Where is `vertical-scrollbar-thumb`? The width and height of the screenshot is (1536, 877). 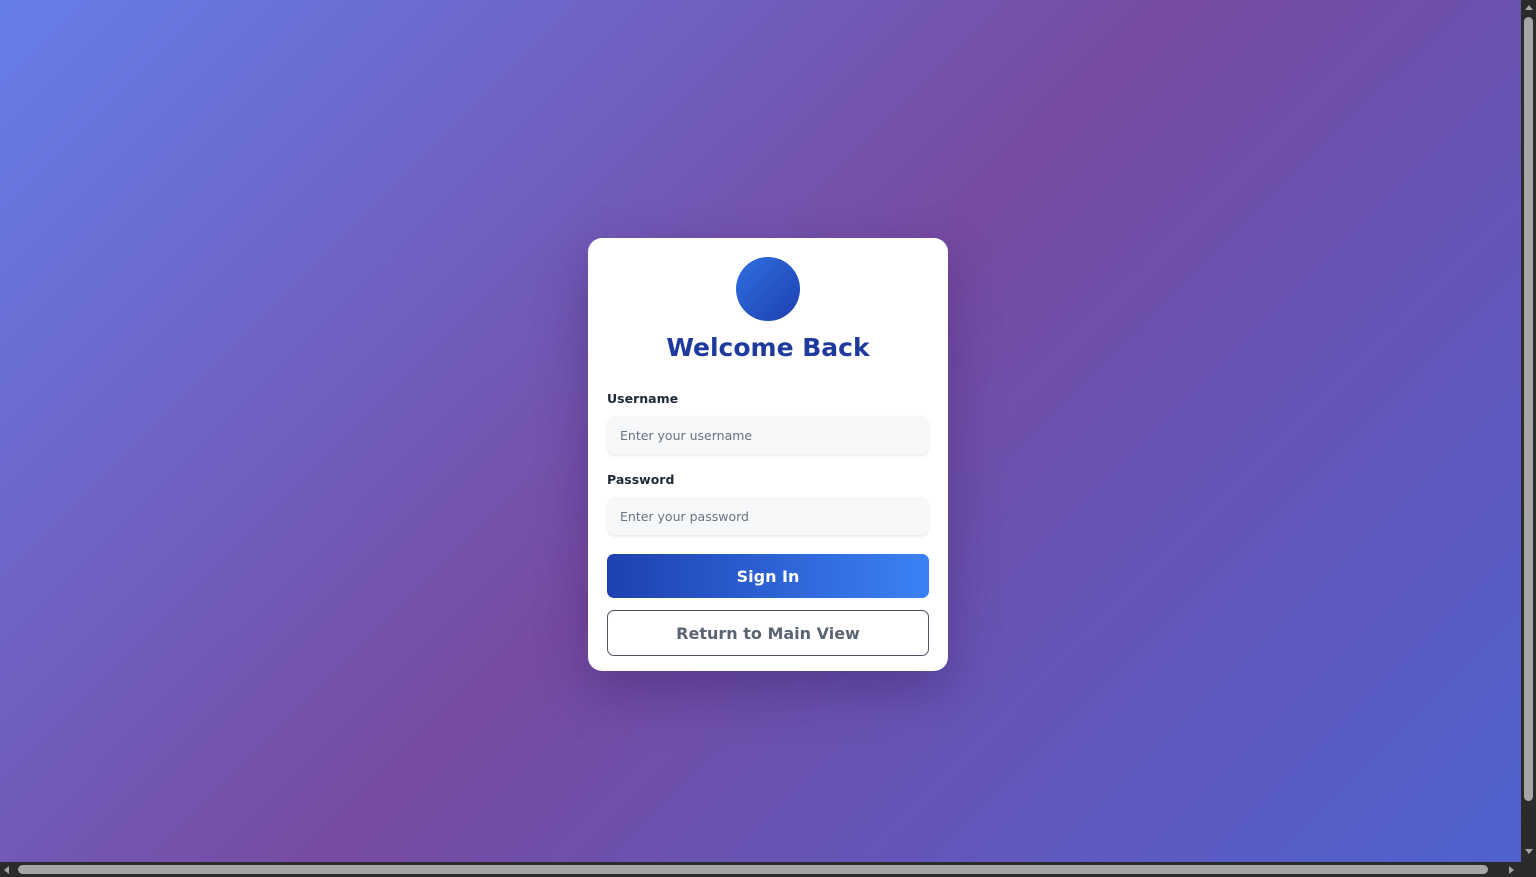
vertical-scrollbar-thumb is located at coordinates (1528, 409).